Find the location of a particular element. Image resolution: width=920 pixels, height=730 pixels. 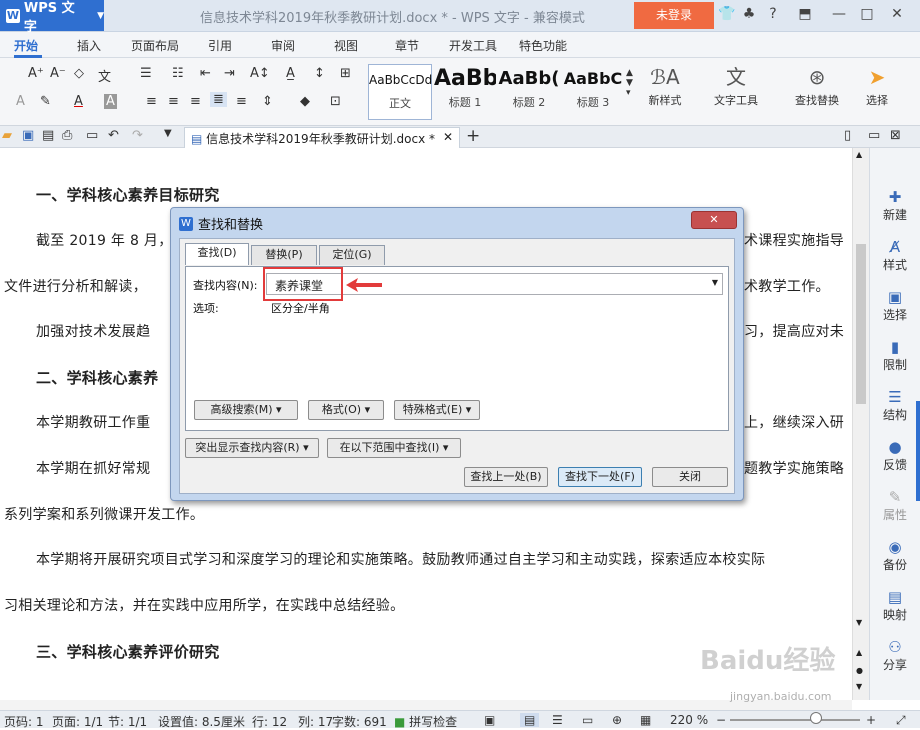

customize-icon: ▼ is located at coordinates (168, 133).